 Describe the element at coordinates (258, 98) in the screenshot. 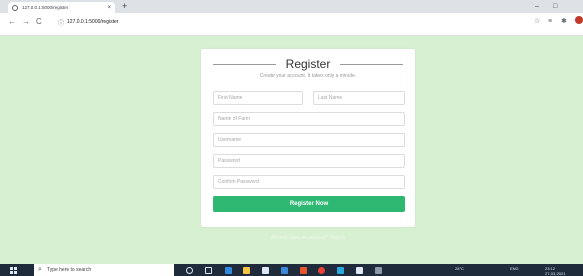

I see `first-name-field` at that location.